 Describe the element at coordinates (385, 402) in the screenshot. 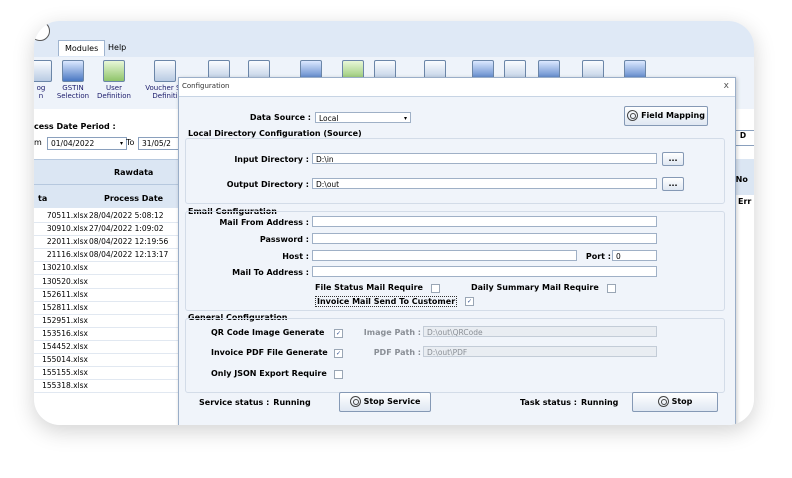

I see `stop-service-button: Stop Service` at that location.